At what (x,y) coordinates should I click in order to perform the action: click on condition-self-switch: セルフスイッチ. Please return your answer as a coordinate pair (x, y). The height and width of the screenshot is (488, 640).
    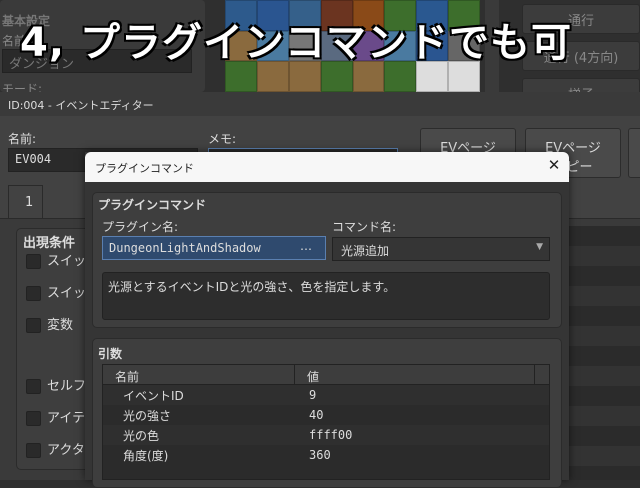
    Looking at the image, I should click on (56, 384).